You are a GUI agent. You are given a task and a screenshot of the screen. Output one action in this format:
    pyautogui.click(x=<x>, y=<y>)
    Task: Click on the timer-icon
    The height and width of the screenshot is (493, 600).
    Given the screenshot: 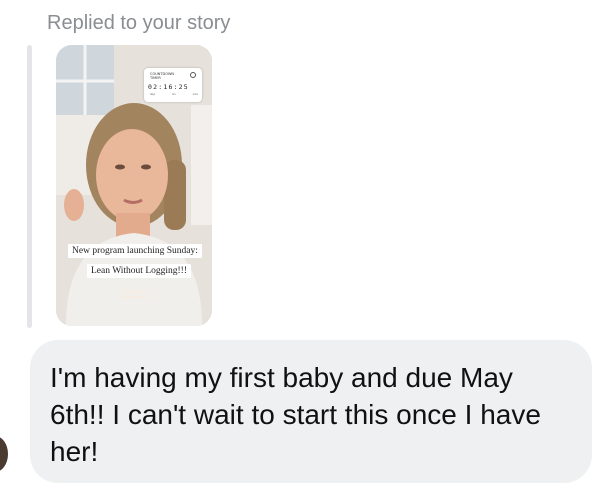 What is the action you would take?
    pyautogui.click(x=193, y=75)
    